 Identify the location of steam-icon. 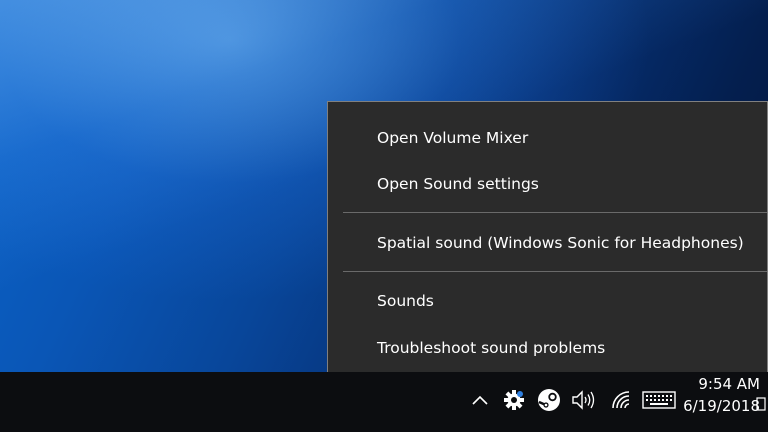
(549, 400).